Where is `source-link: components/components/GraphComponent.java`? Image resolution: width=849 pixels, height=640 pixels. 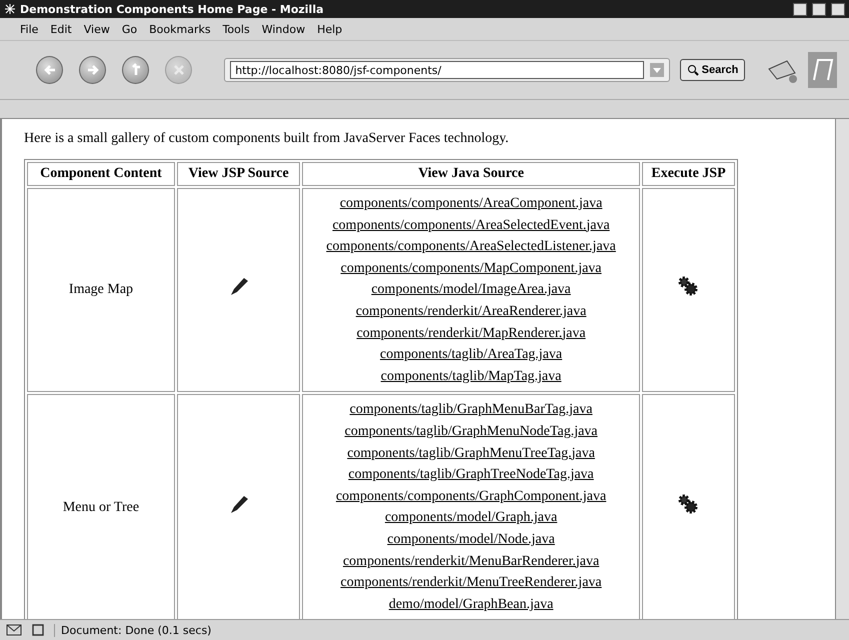 source-link: components/components/GraphComponent.java is located at coordinates (471, 497).